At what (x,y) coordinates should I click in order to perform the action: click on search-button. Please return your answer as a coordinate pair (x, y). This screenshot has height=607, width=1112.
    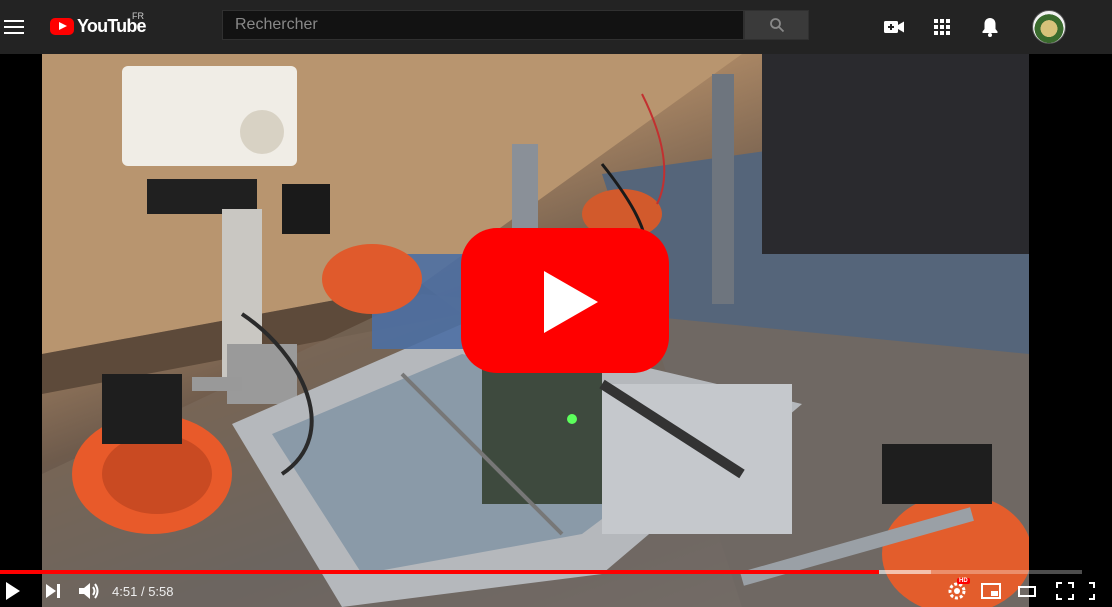
    Looking at the image, I should click on (776, 25).